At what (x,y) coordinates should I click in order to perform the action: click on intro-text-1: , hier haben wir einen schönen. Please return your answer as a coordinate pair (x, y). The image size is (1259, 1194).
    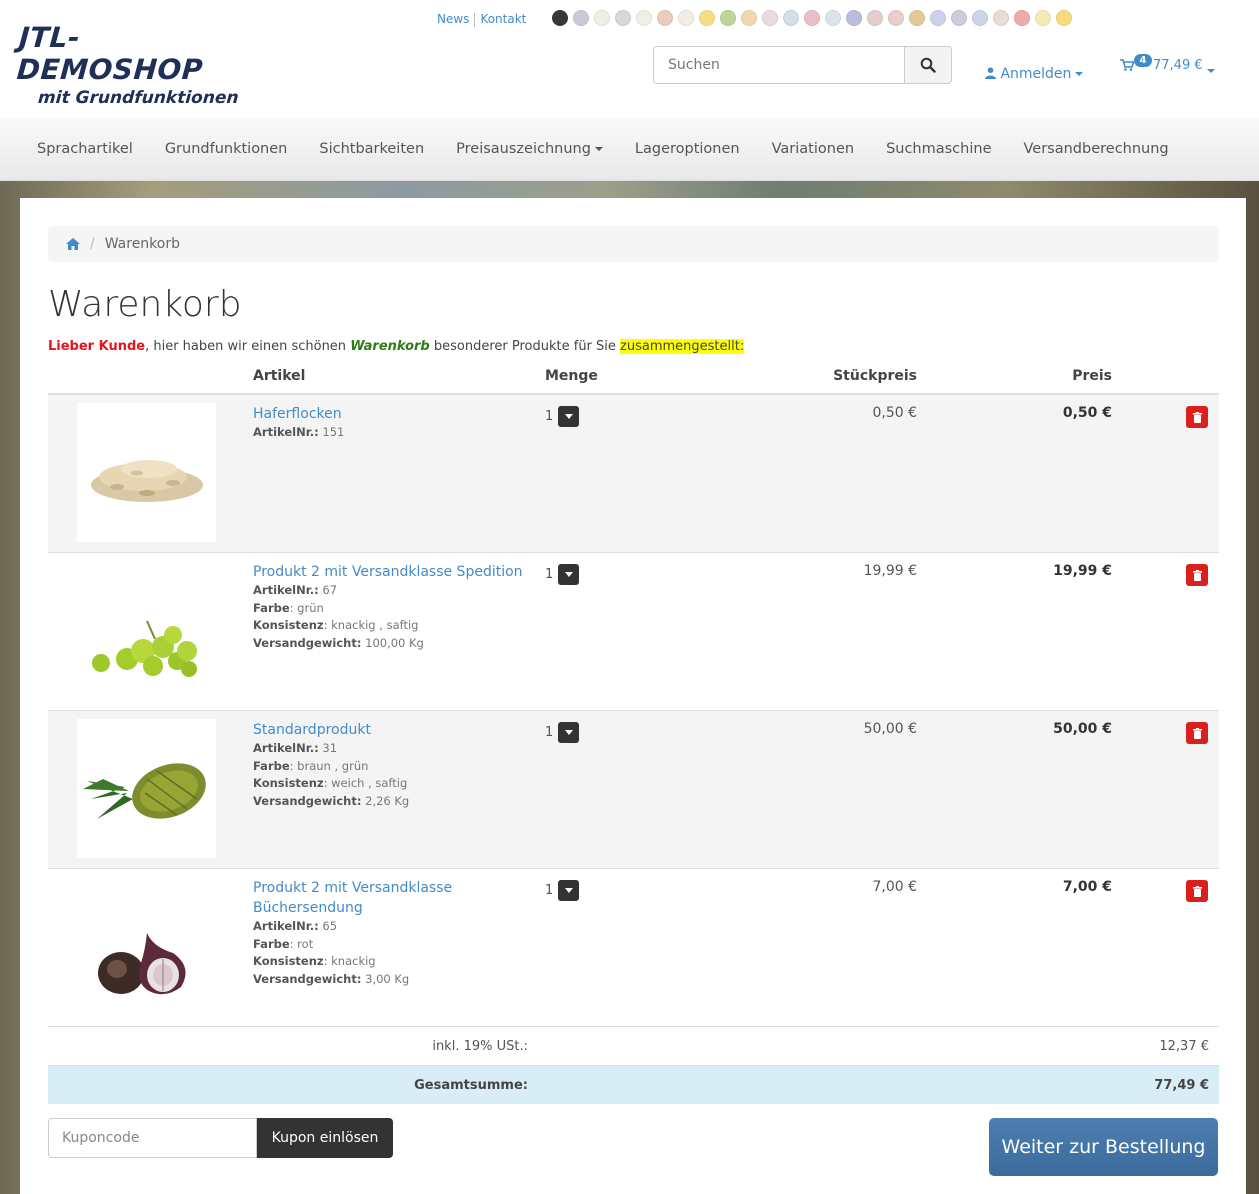
    Looking at the image, I should click on (248, 346).